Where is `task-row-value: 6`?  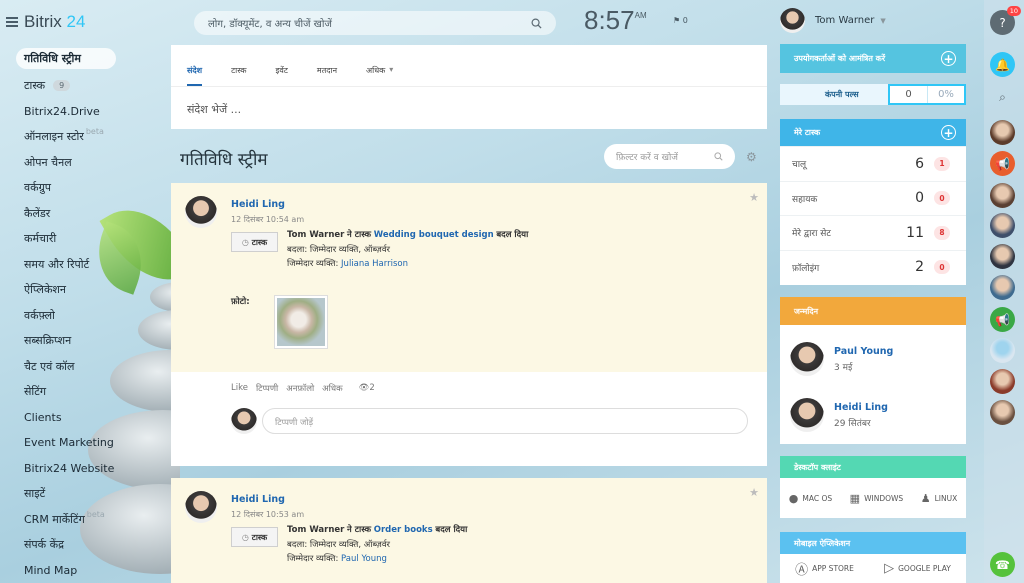
task-row-value: 6 is located at coordinates (919, 163).